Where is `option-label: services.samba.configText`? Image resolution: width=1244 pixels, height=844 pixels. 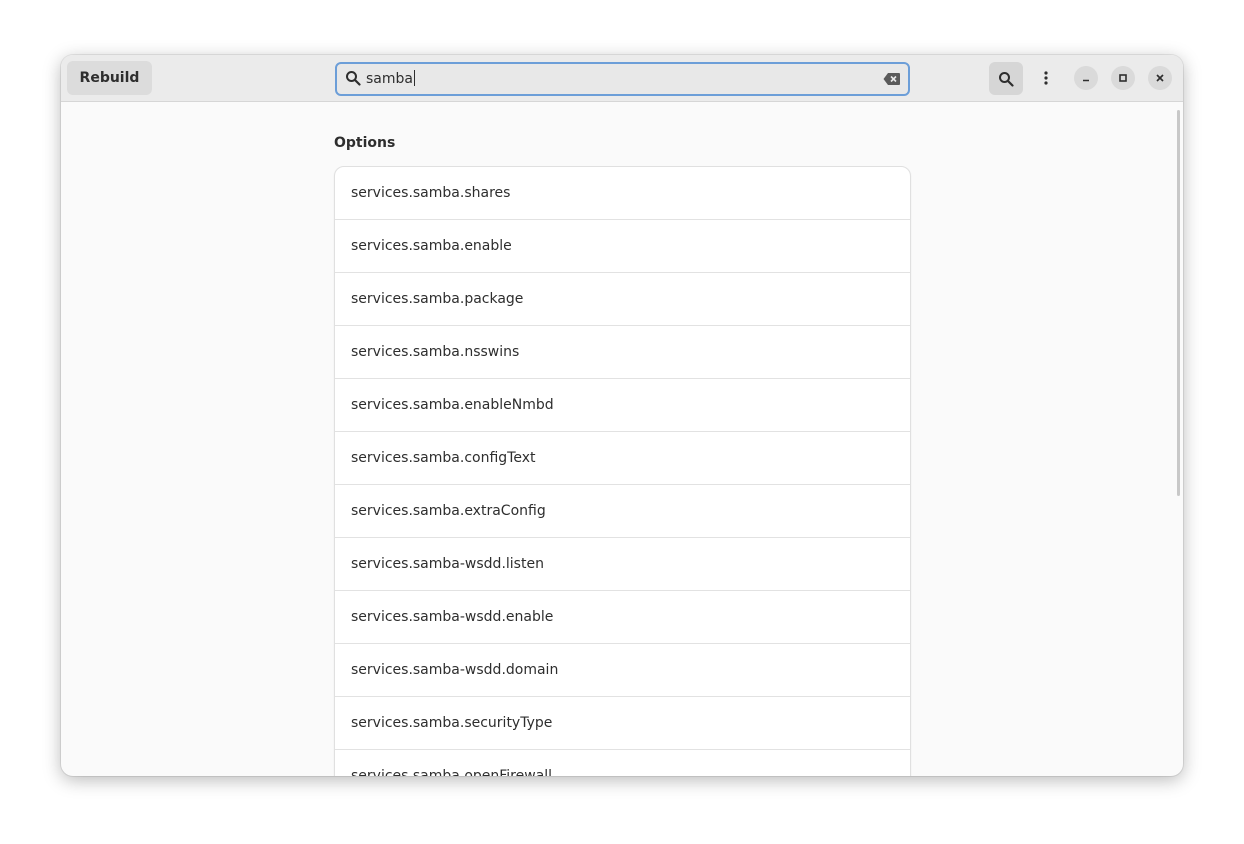
option-label: services.samba.configText is located at coordinates (443, 458).